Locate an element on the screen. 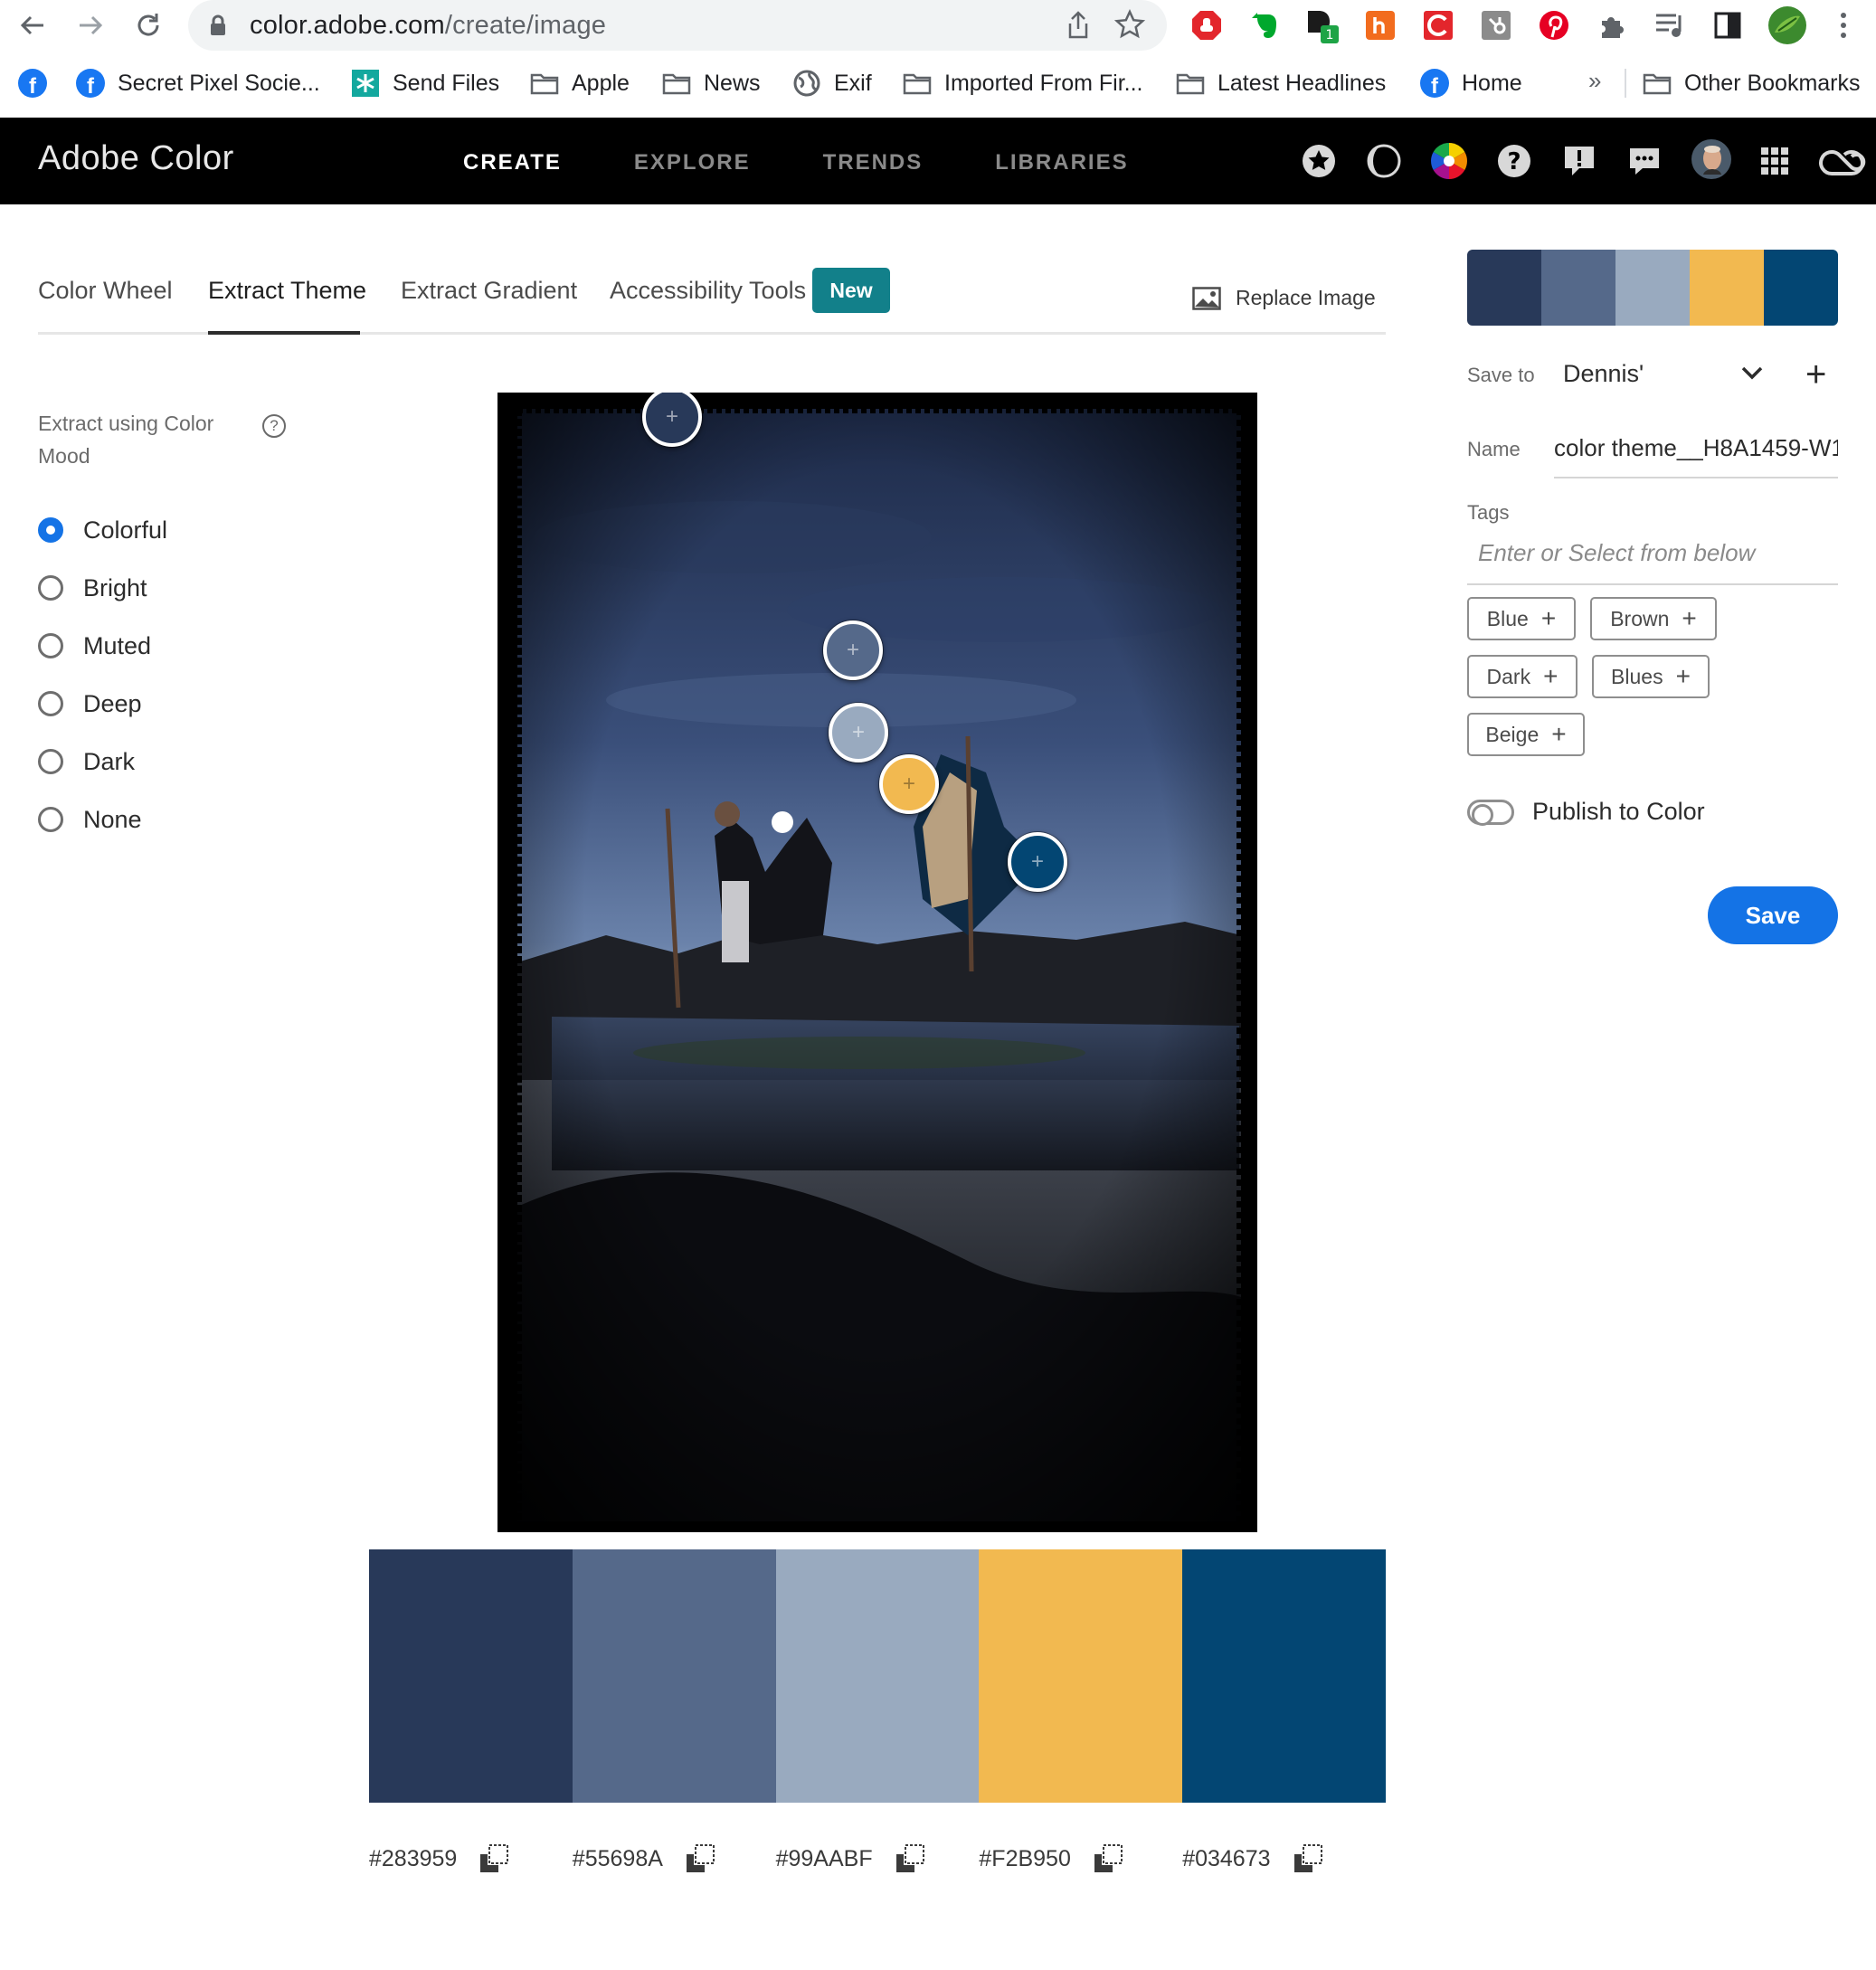 The height and width of the screenshot is (1970, 1876). mood-option-deep: Deep is located at coordinates (102, 704).